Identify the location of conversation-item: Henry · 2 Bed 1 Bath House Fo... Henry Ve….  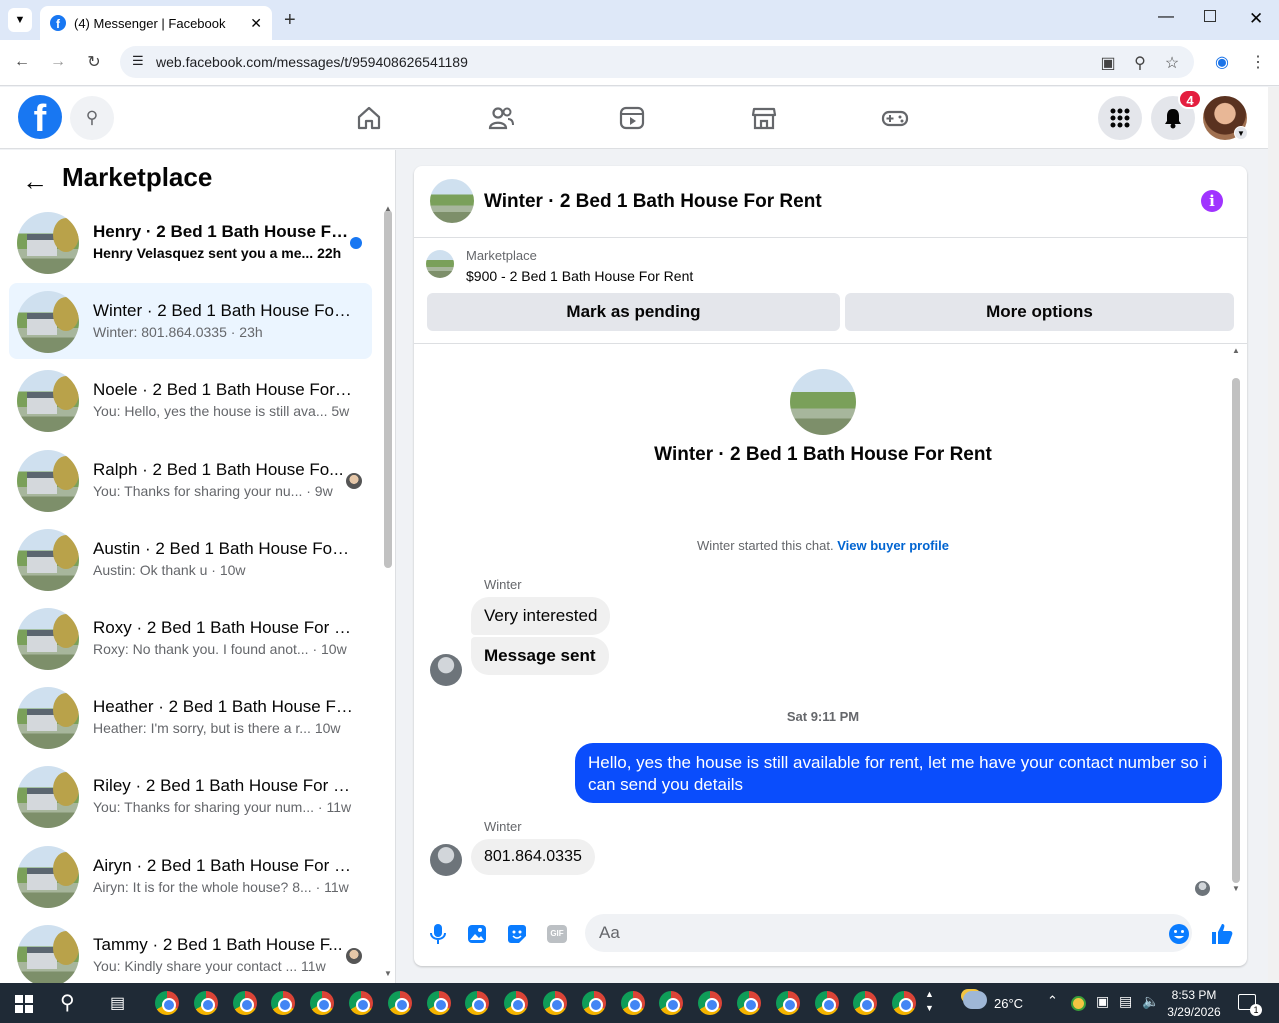
(190, 242).